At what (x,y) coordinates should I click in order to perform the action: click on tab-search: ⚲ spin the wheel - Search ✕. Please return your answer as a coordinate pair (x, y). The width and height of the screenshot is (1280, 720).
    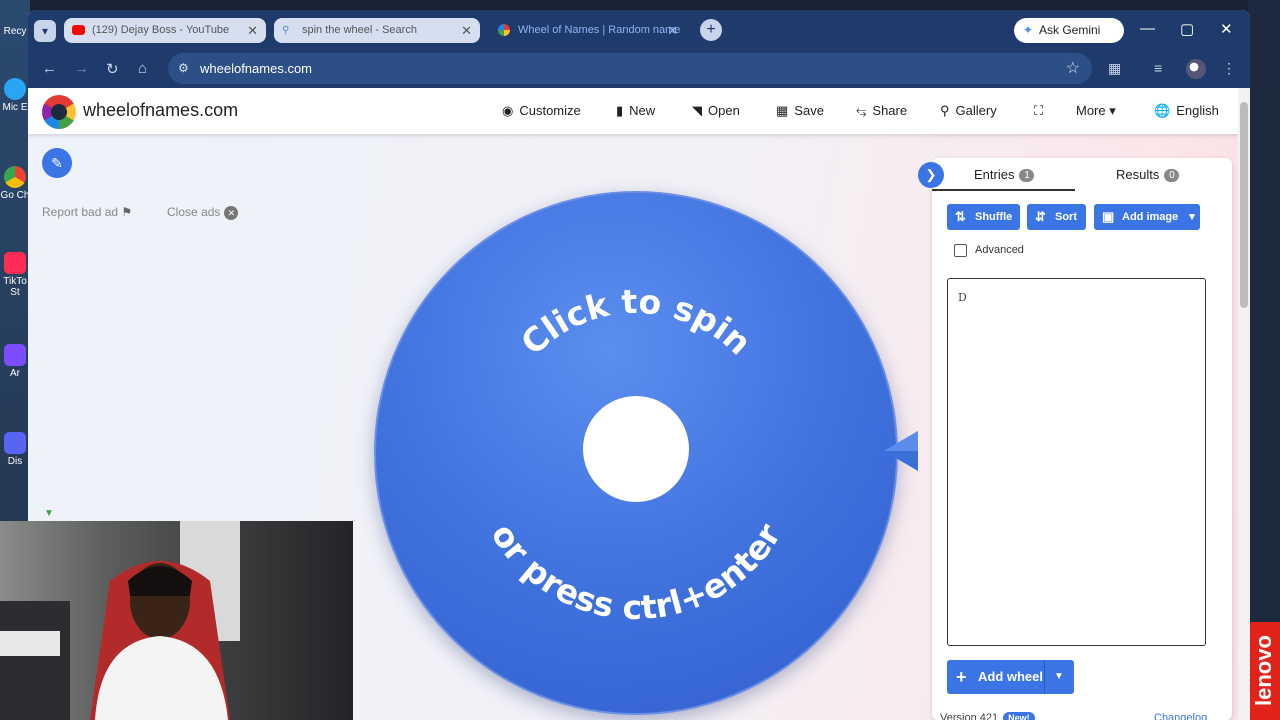
    Looking at the image, I should click on (377, 30).